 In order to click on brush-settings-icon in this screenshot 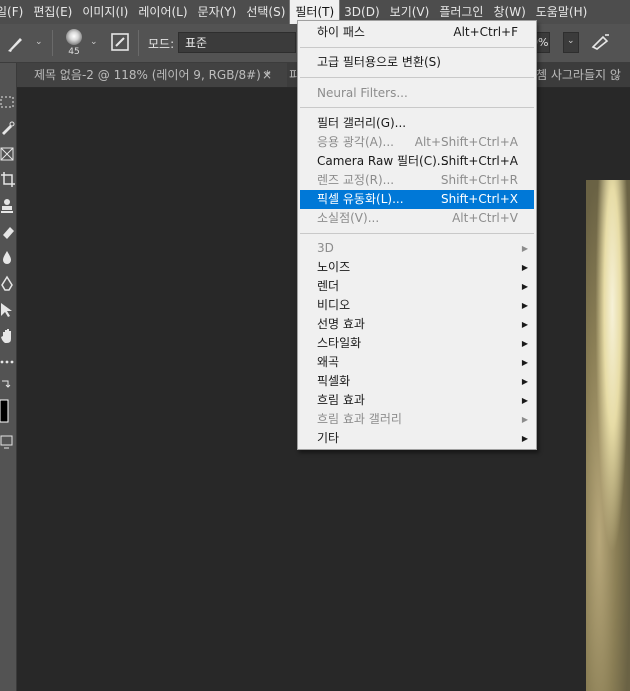, I will do `click(120, 42)`.